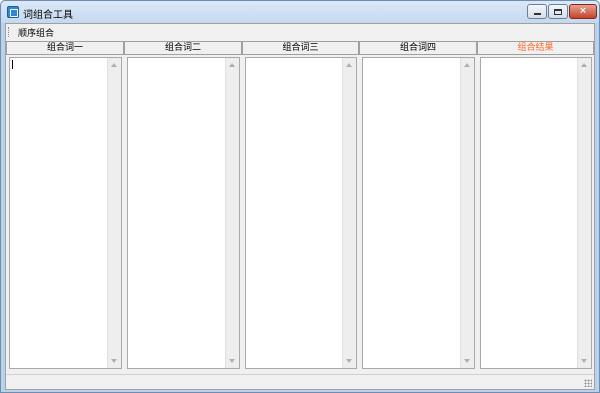 The image size is (600, 393). What do you see at coordinates (411, 213) in the screenshot?
I see `word-input-4-text` at bounding box center [411, 213].